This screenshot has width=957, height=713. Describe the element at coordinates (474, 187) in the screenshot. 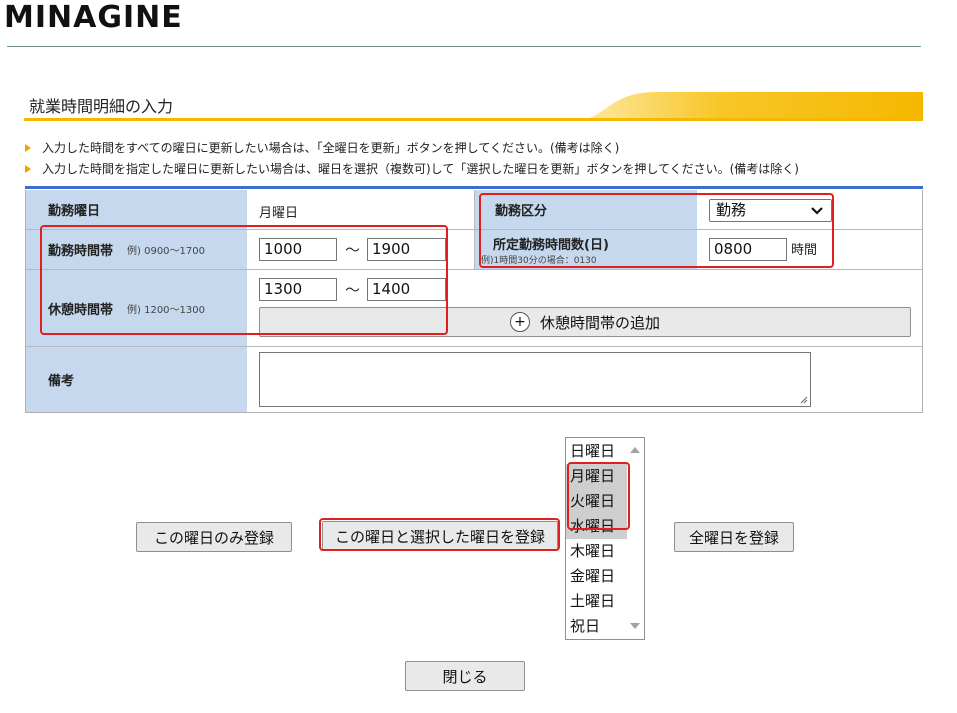

I see `table-top-rule` at that location.